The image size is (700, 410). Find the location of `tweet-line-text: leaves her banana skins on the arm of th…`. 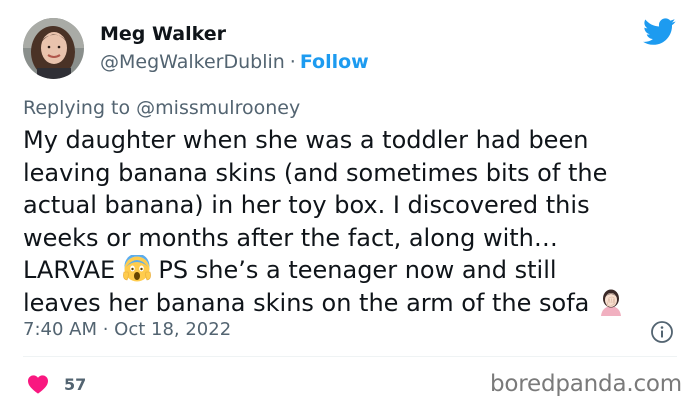

tweet-line-text: leaves her banana skins on the arm of th… is located at coordinates (310, 302).